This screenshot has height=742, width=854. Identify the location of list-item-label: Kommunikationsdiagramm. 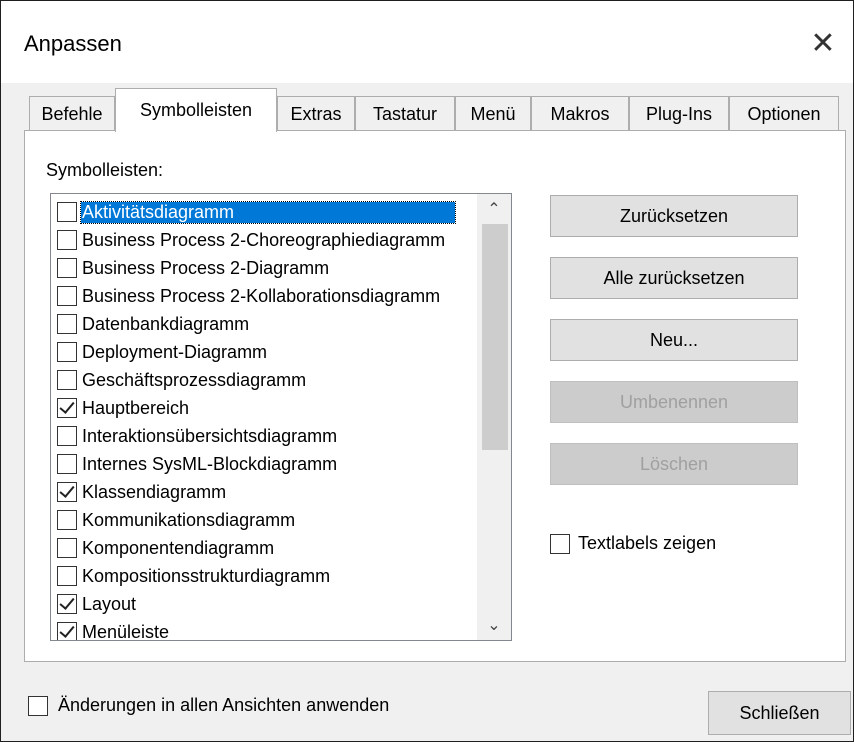
(189, 519).